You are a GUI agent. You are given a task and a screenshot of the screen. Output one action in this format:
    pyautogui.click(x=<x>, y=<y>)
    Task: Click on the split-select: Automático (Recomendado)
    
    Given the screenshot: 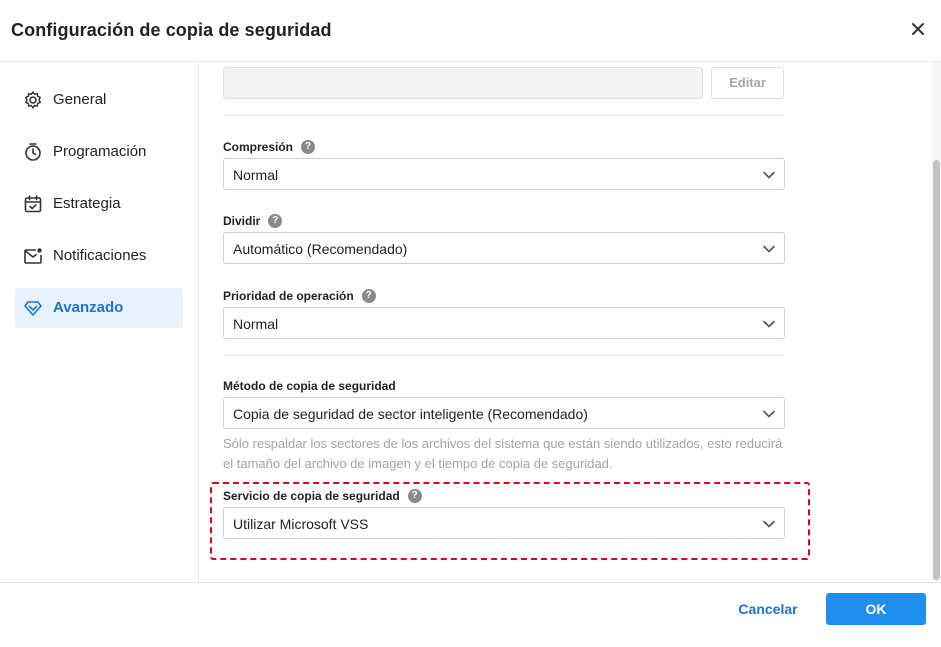 What is the action you would take?
    pyautogui.click(x=504, y=248)
    